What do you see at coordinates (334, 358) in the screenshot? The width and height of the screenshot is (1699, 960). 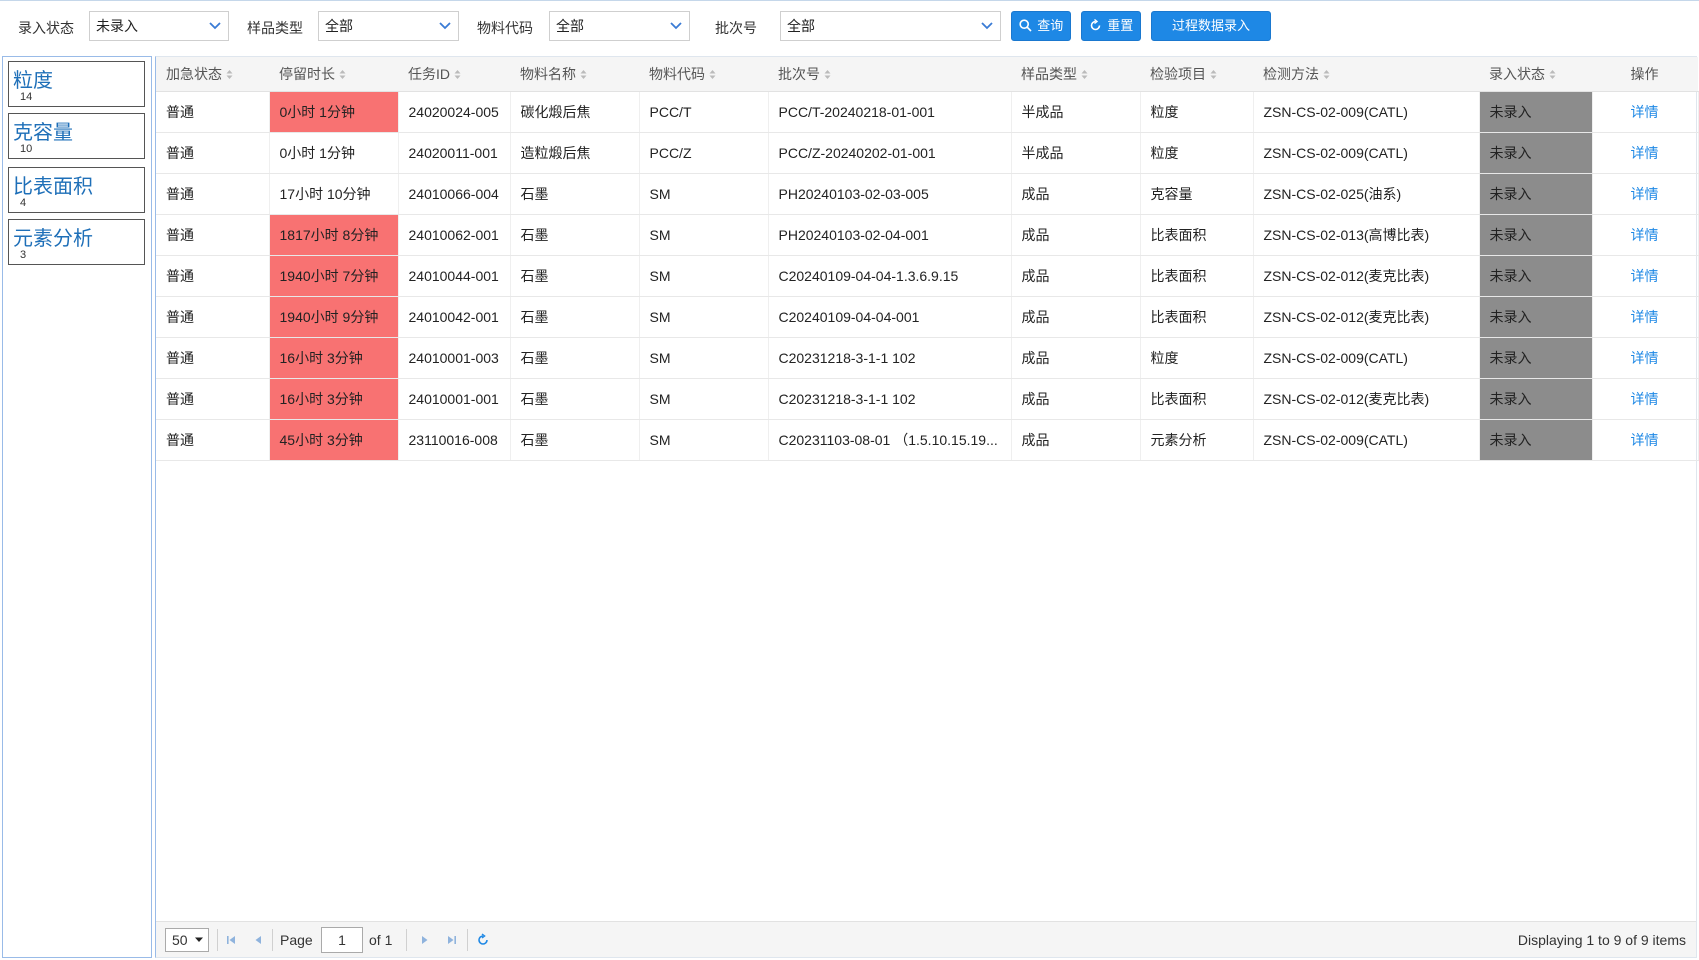 I see `cell-duration: 16小时 3分钟` at bounding box center [334, 358].